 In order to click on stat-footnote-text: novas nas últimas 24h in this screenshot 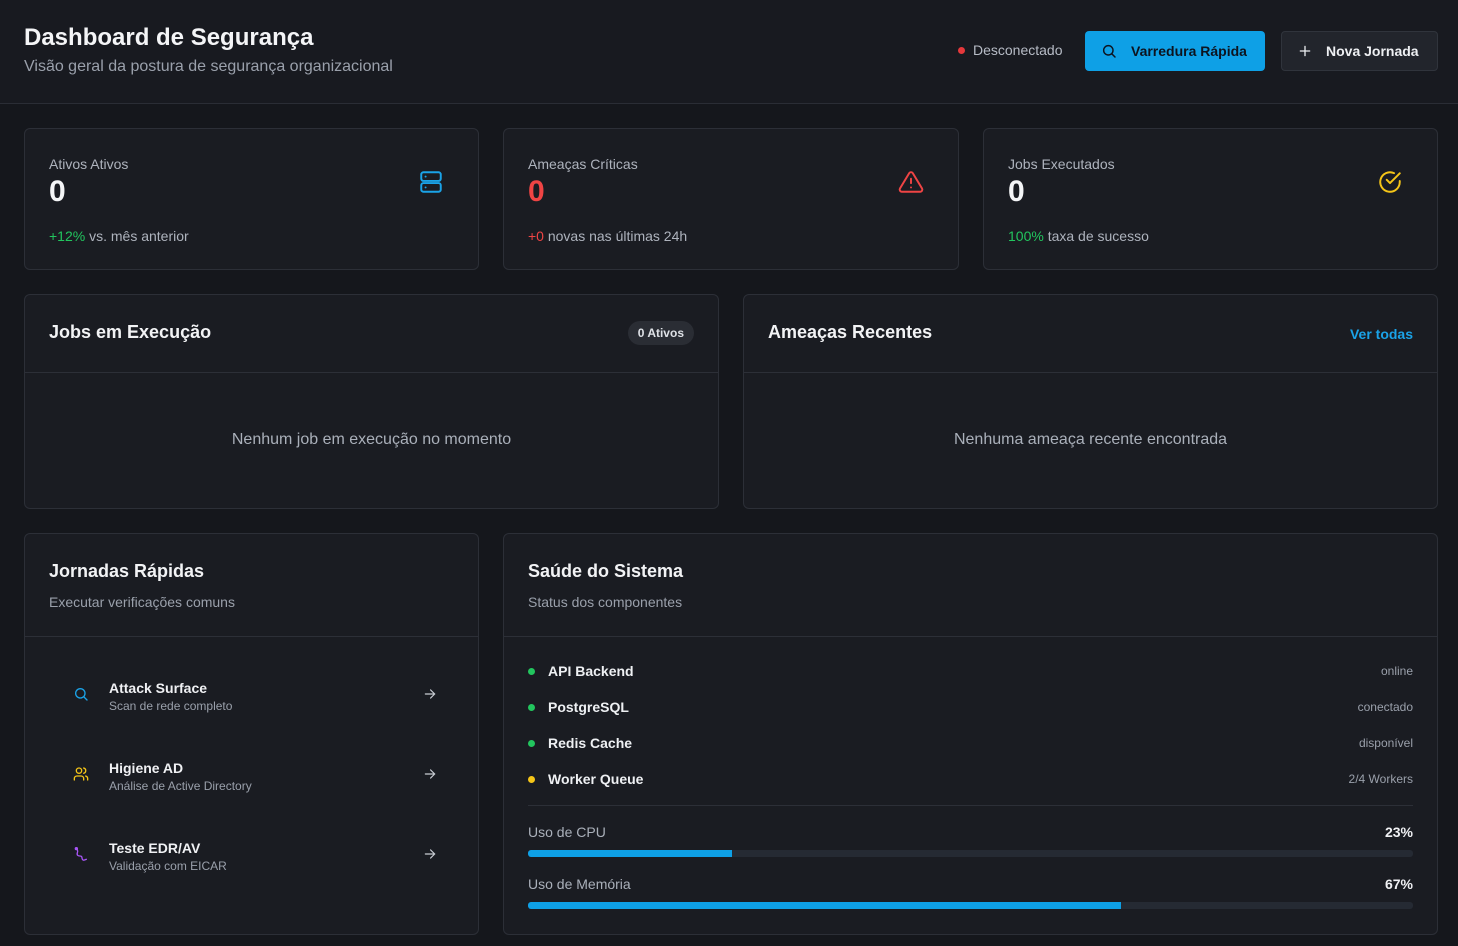, I will do `click(617, 236)`.